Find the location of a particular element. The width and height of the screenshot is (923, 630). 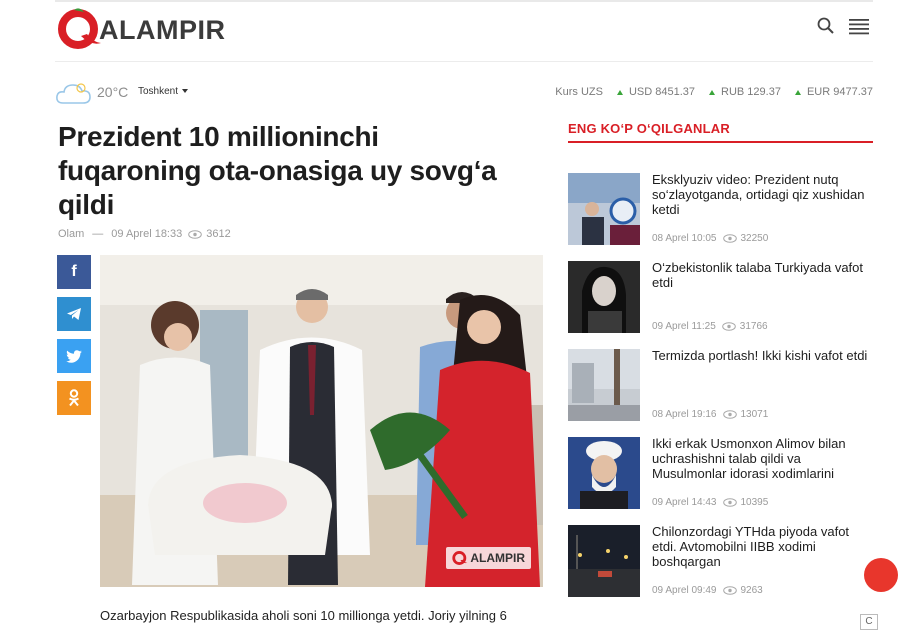

hamburger-menu-icon is located at coordinates (859, 26).